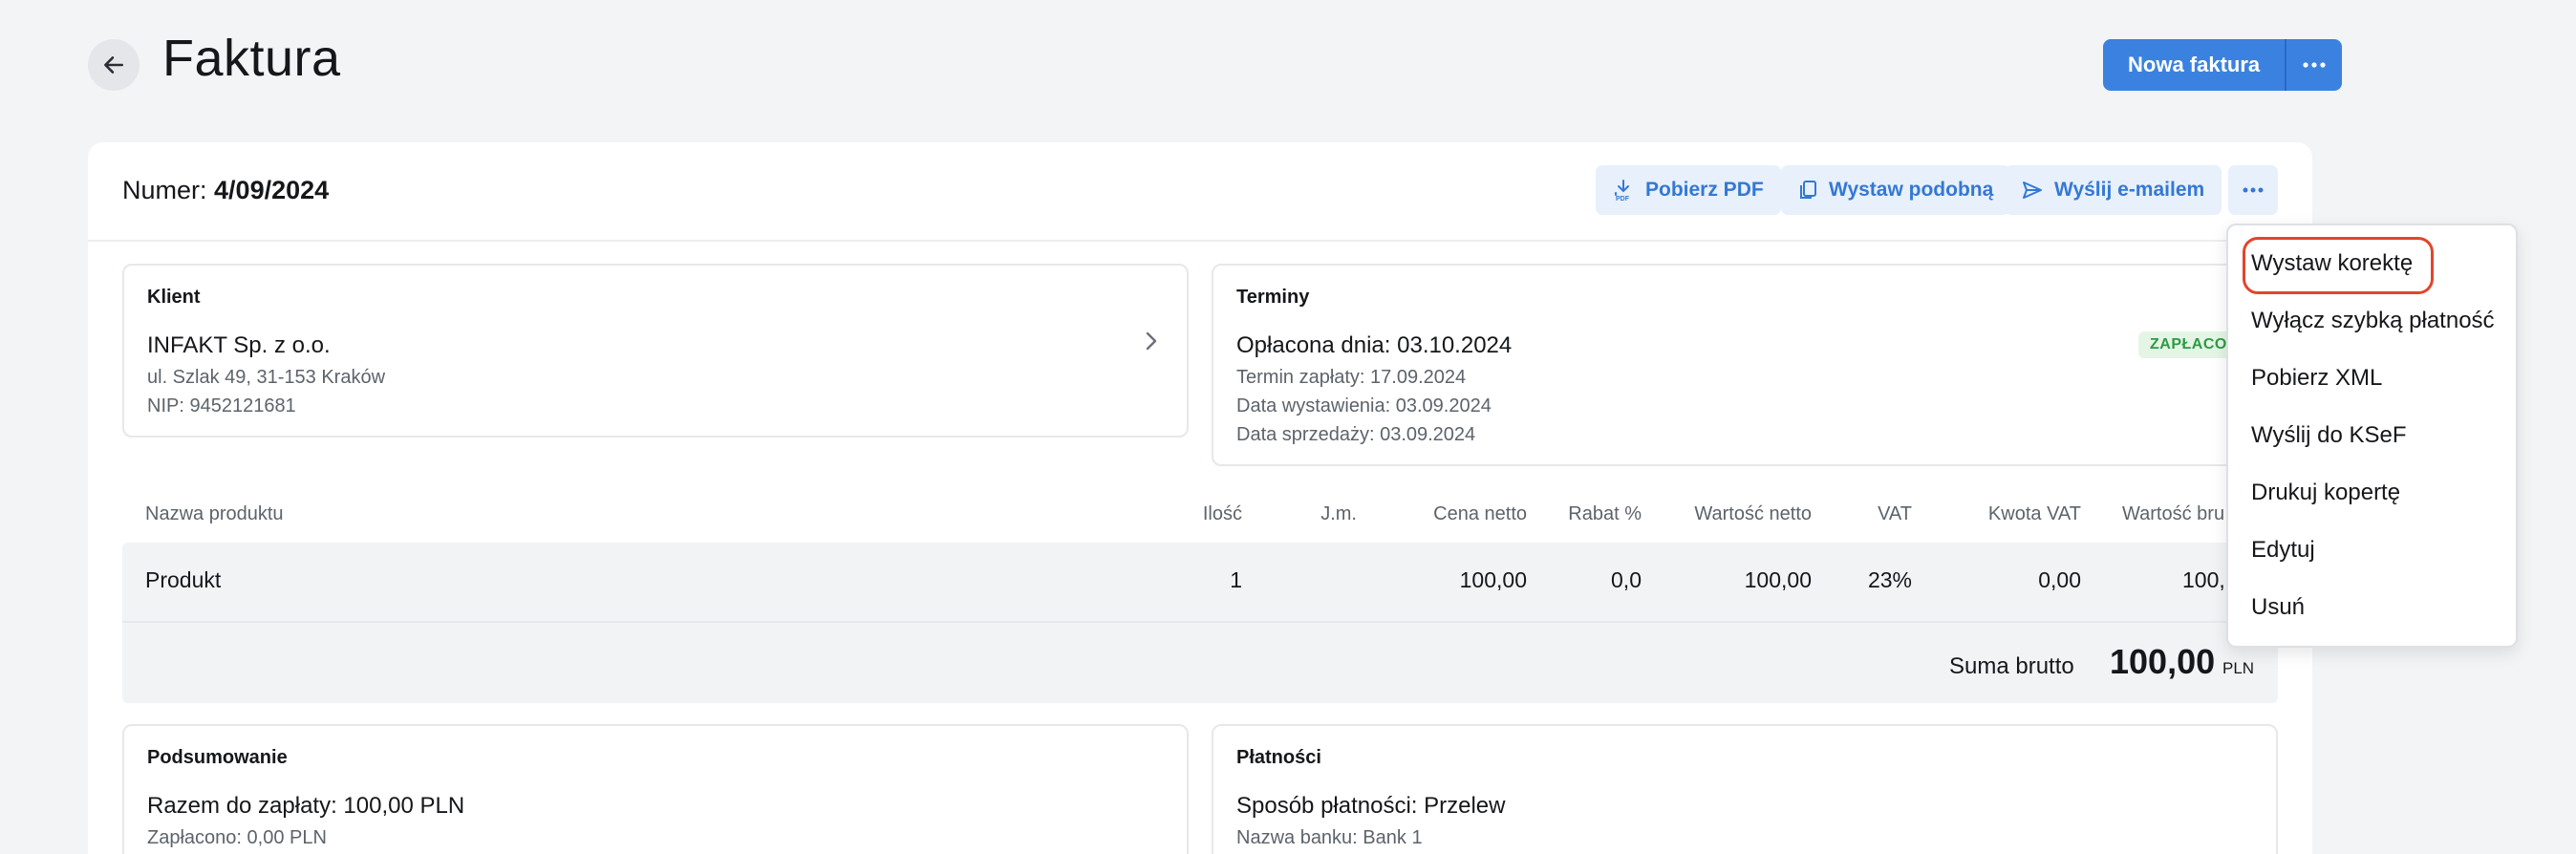 The width and height of the screenshot is (2576, 854). Describe the element at coordinates (1889, 580) in the screenshot. I see `cell-vat: 23%` at that location.